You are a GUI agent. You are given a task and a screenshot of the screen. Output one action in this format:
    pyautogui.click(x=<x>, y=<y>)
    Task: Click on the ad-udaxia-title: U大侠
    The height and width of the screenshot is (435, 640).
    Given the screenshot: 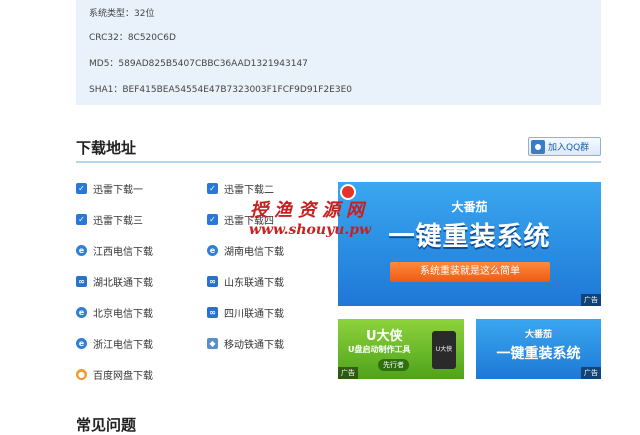 What is the action you would take?
    pyautogui.click(x=384, y=336)
    